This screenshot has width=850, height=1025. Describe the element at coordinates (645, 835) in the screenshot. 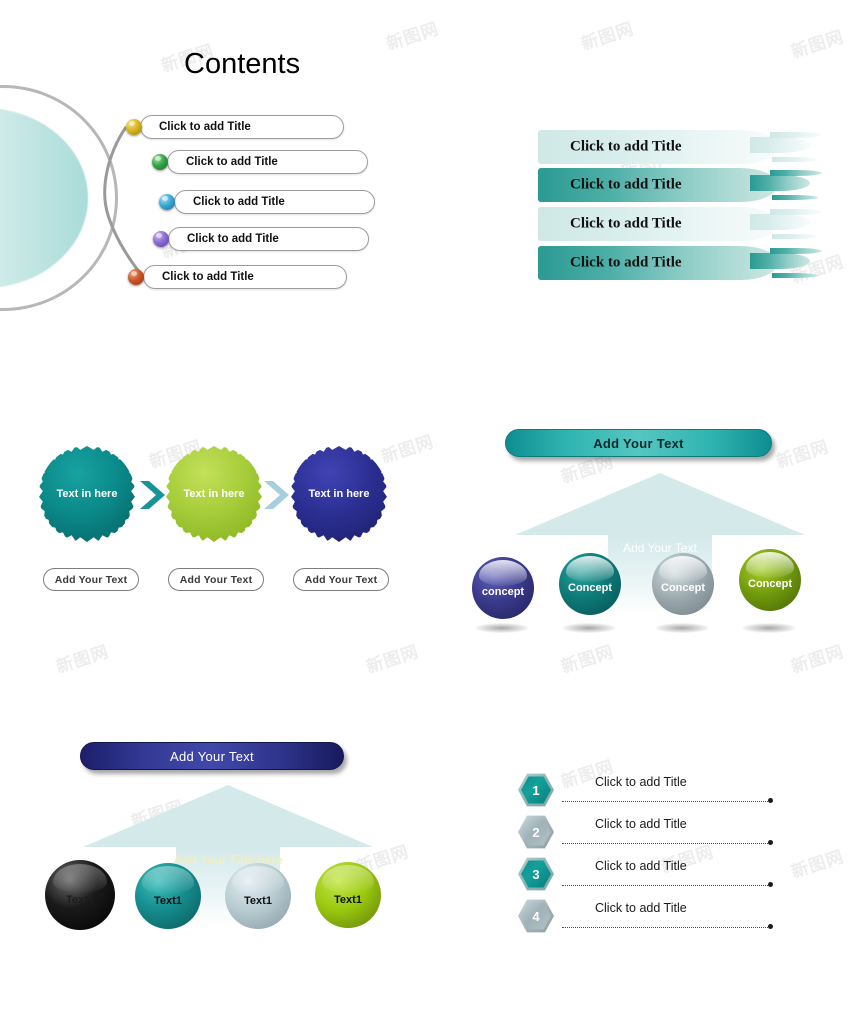

I see `hexagon-row-2: 2 Click to add Title` at that location.